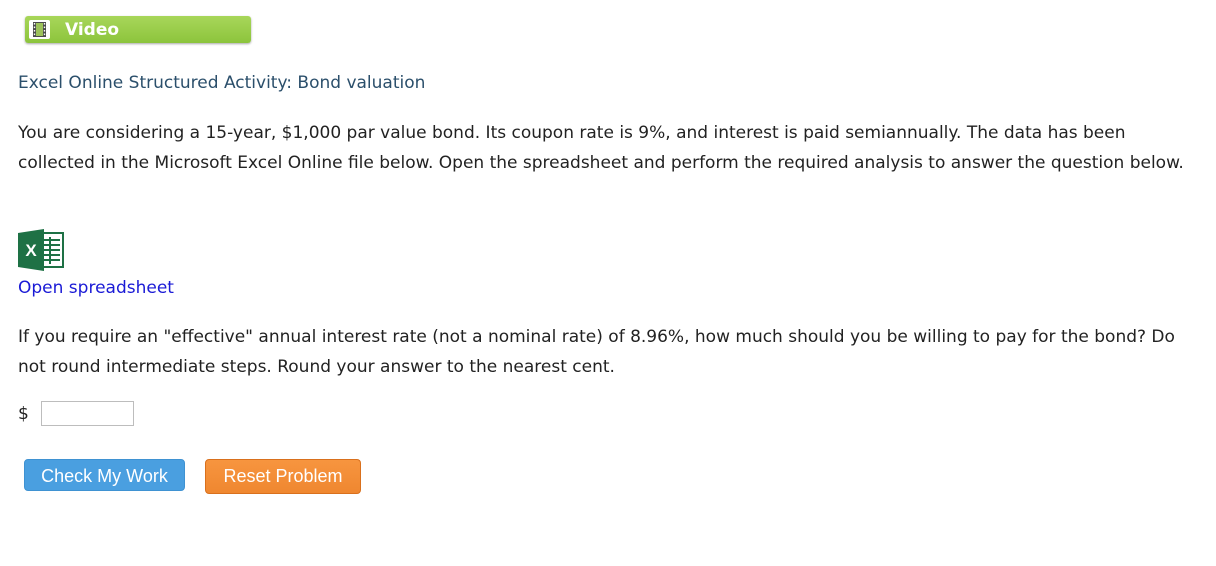  Describe the element at coordinates (96, 288) in the screenshot. I see `open-spreadsheet-link: Open spreadsheet` at that location.